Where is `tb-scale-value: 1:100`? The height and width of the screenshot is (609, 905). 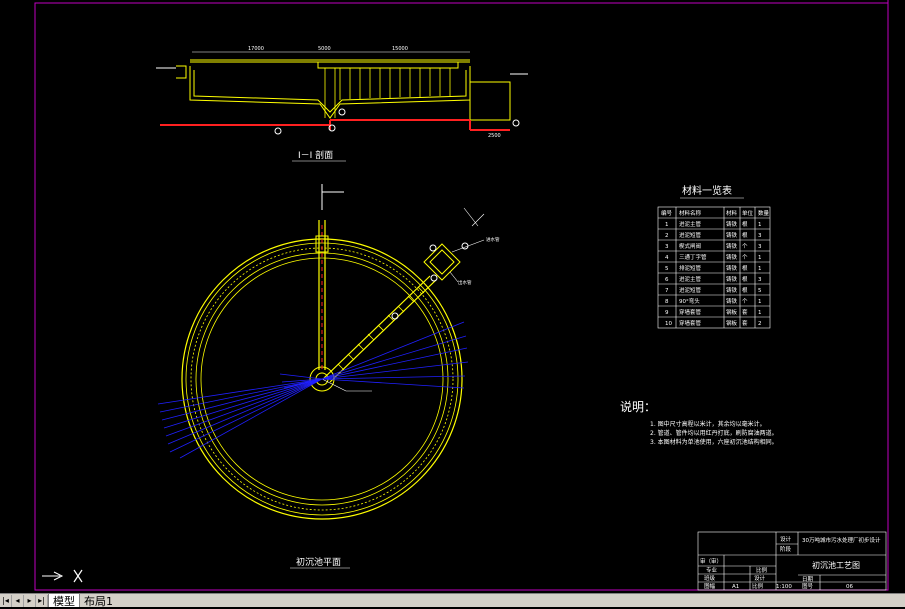 tb-scale-value: 1:100 is located at coordinates (784, 587).